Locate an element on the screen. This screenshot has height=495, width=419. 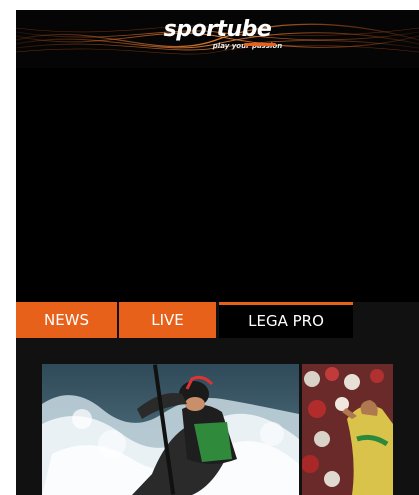
tab-lega-pro: LEGA PRO is located at coordinates (286, 320).